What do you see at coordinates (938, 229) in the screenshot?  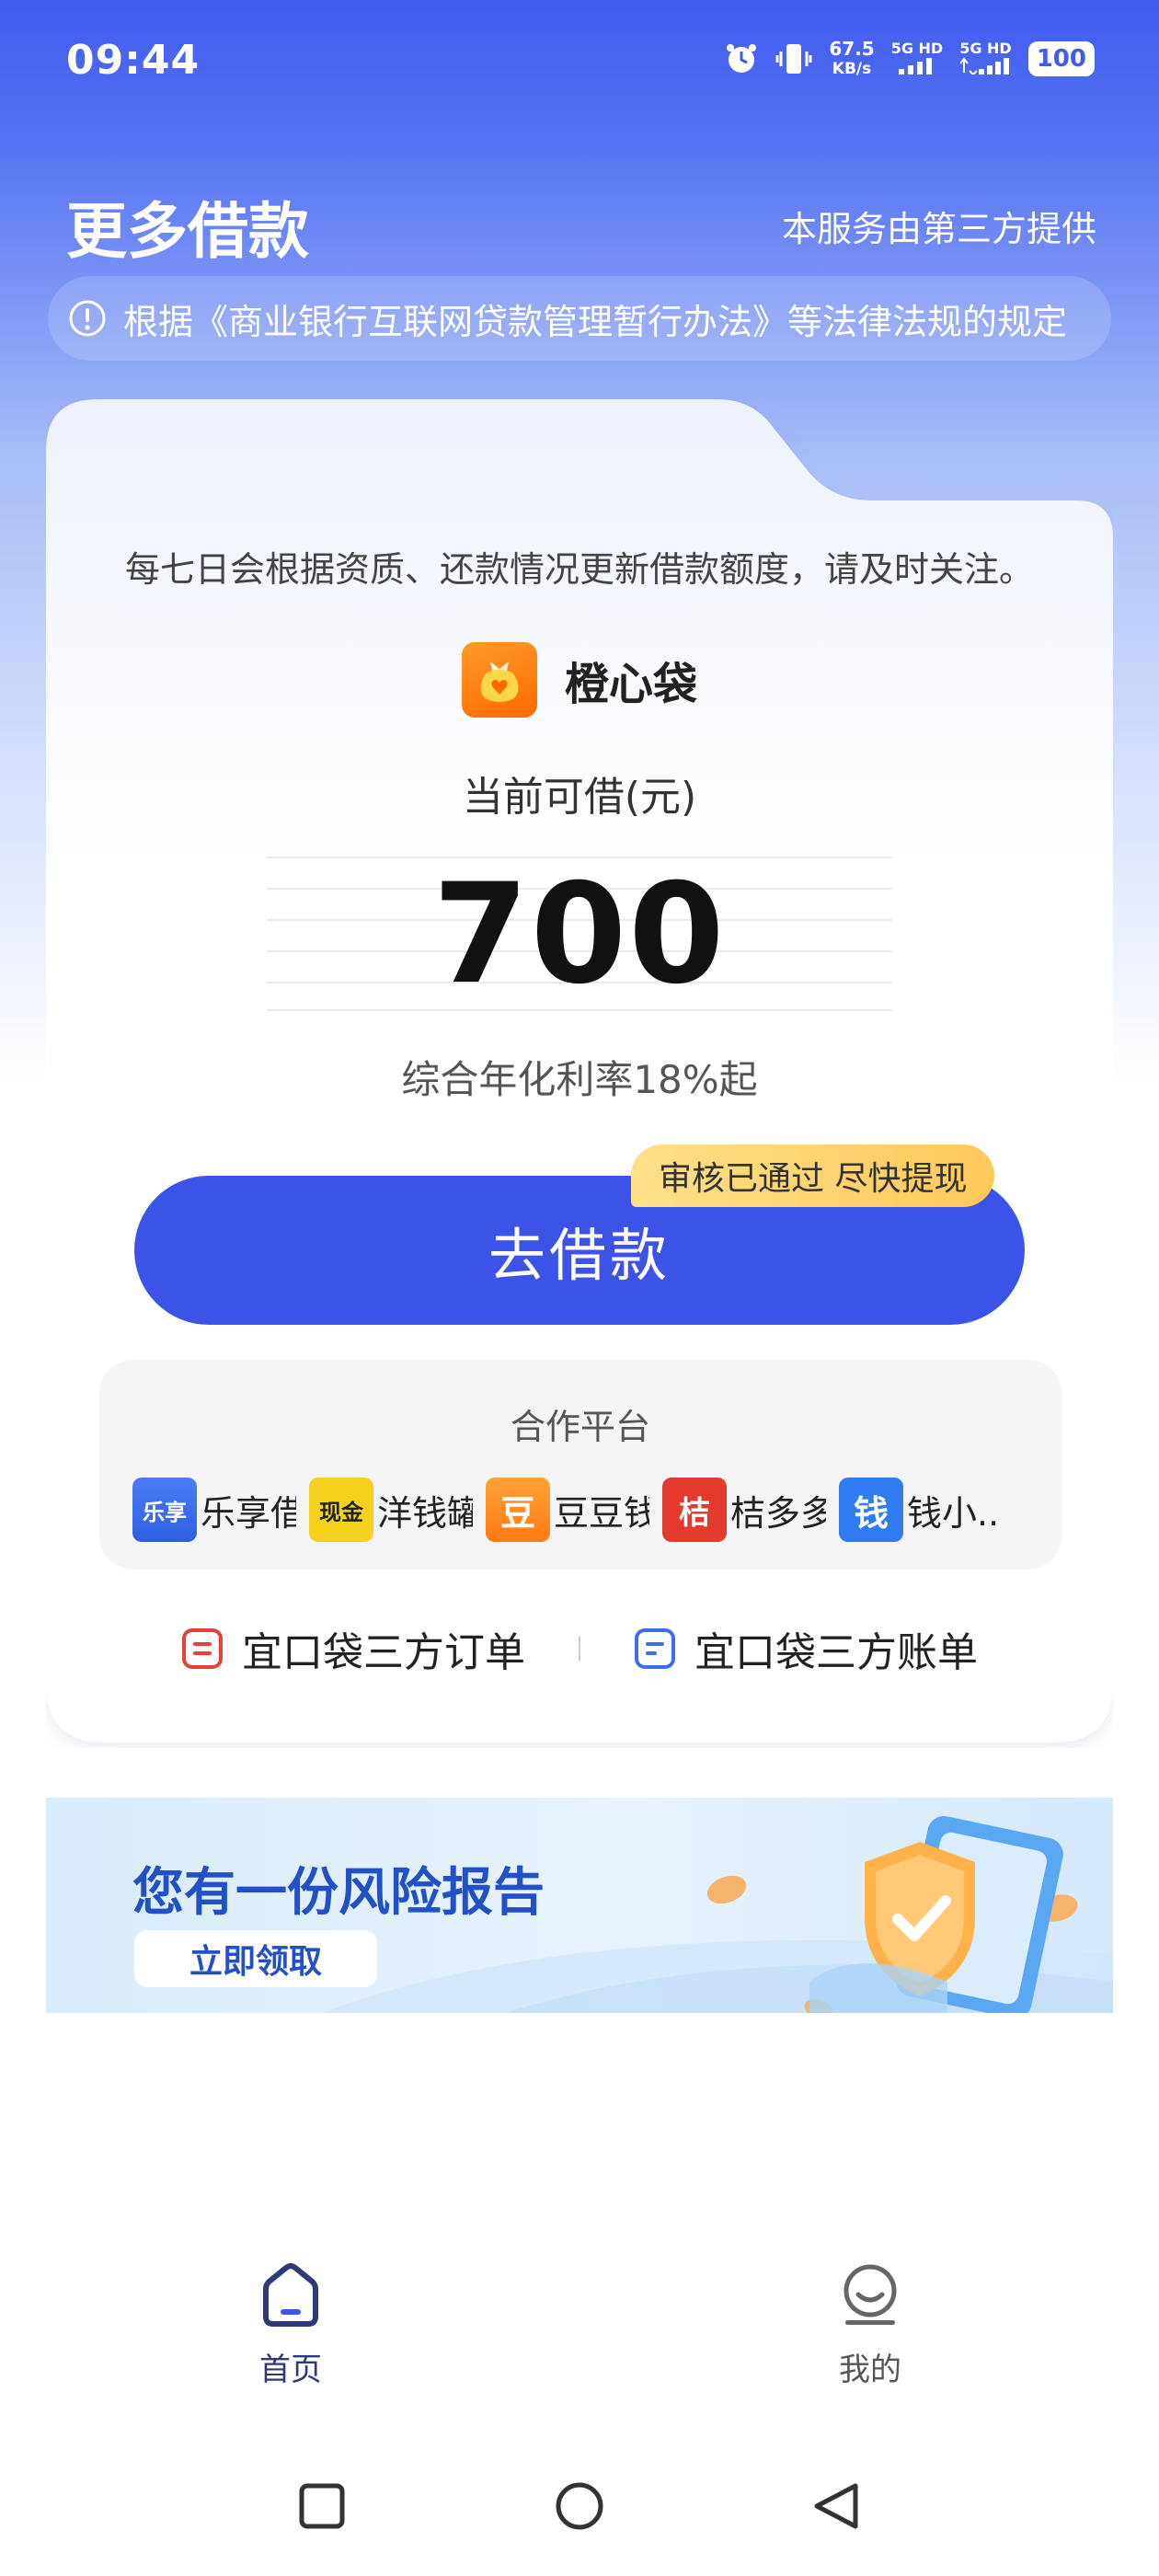 I see `provider-note: 本服务由第三方提供` at bounding box center [938, 229].